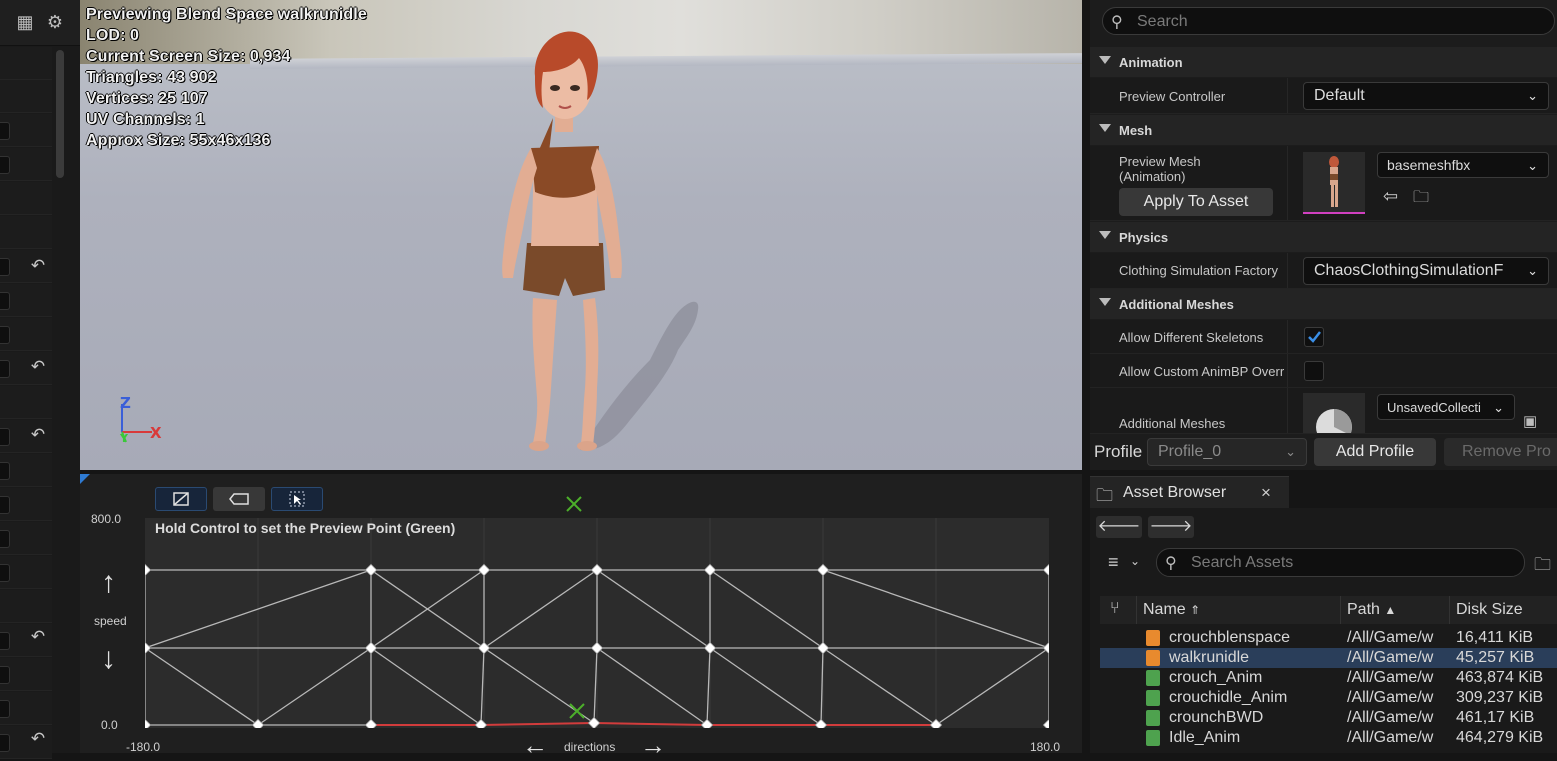 Image resolution: width=1557 pixels, height=761 pixels. I want to click on left-scrollbar, so click(60, 114).